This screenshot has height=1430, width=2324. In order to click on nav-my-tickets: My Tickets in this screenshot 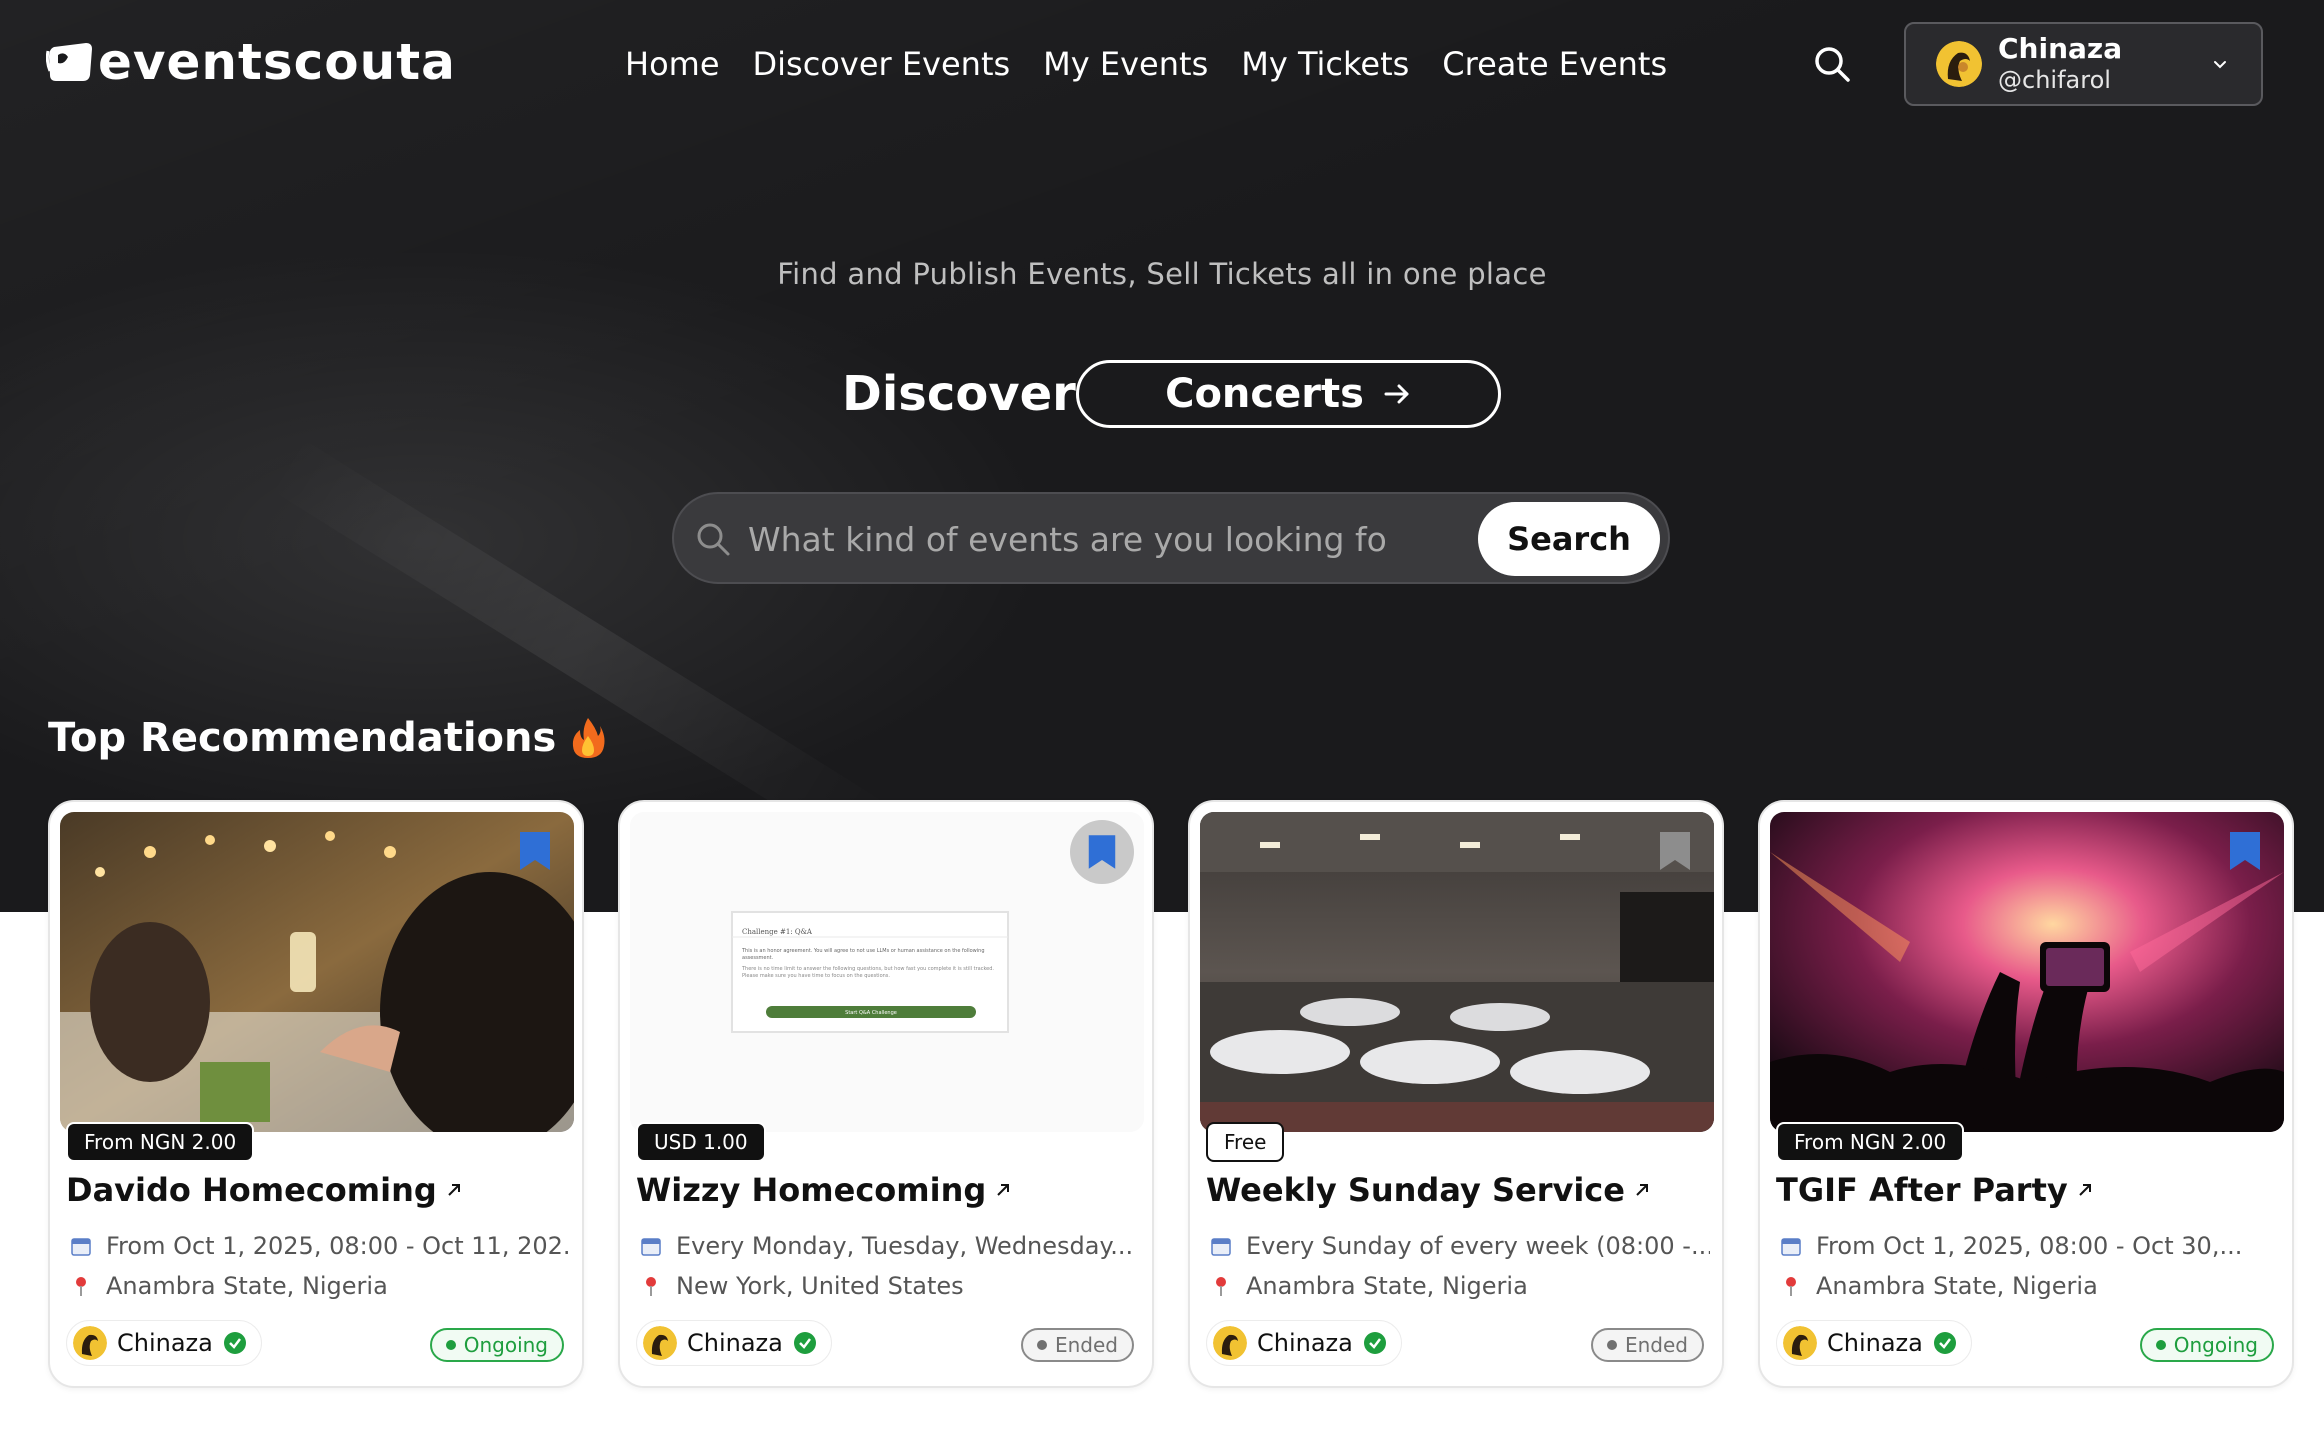, I will do `click(1325, 64)`.